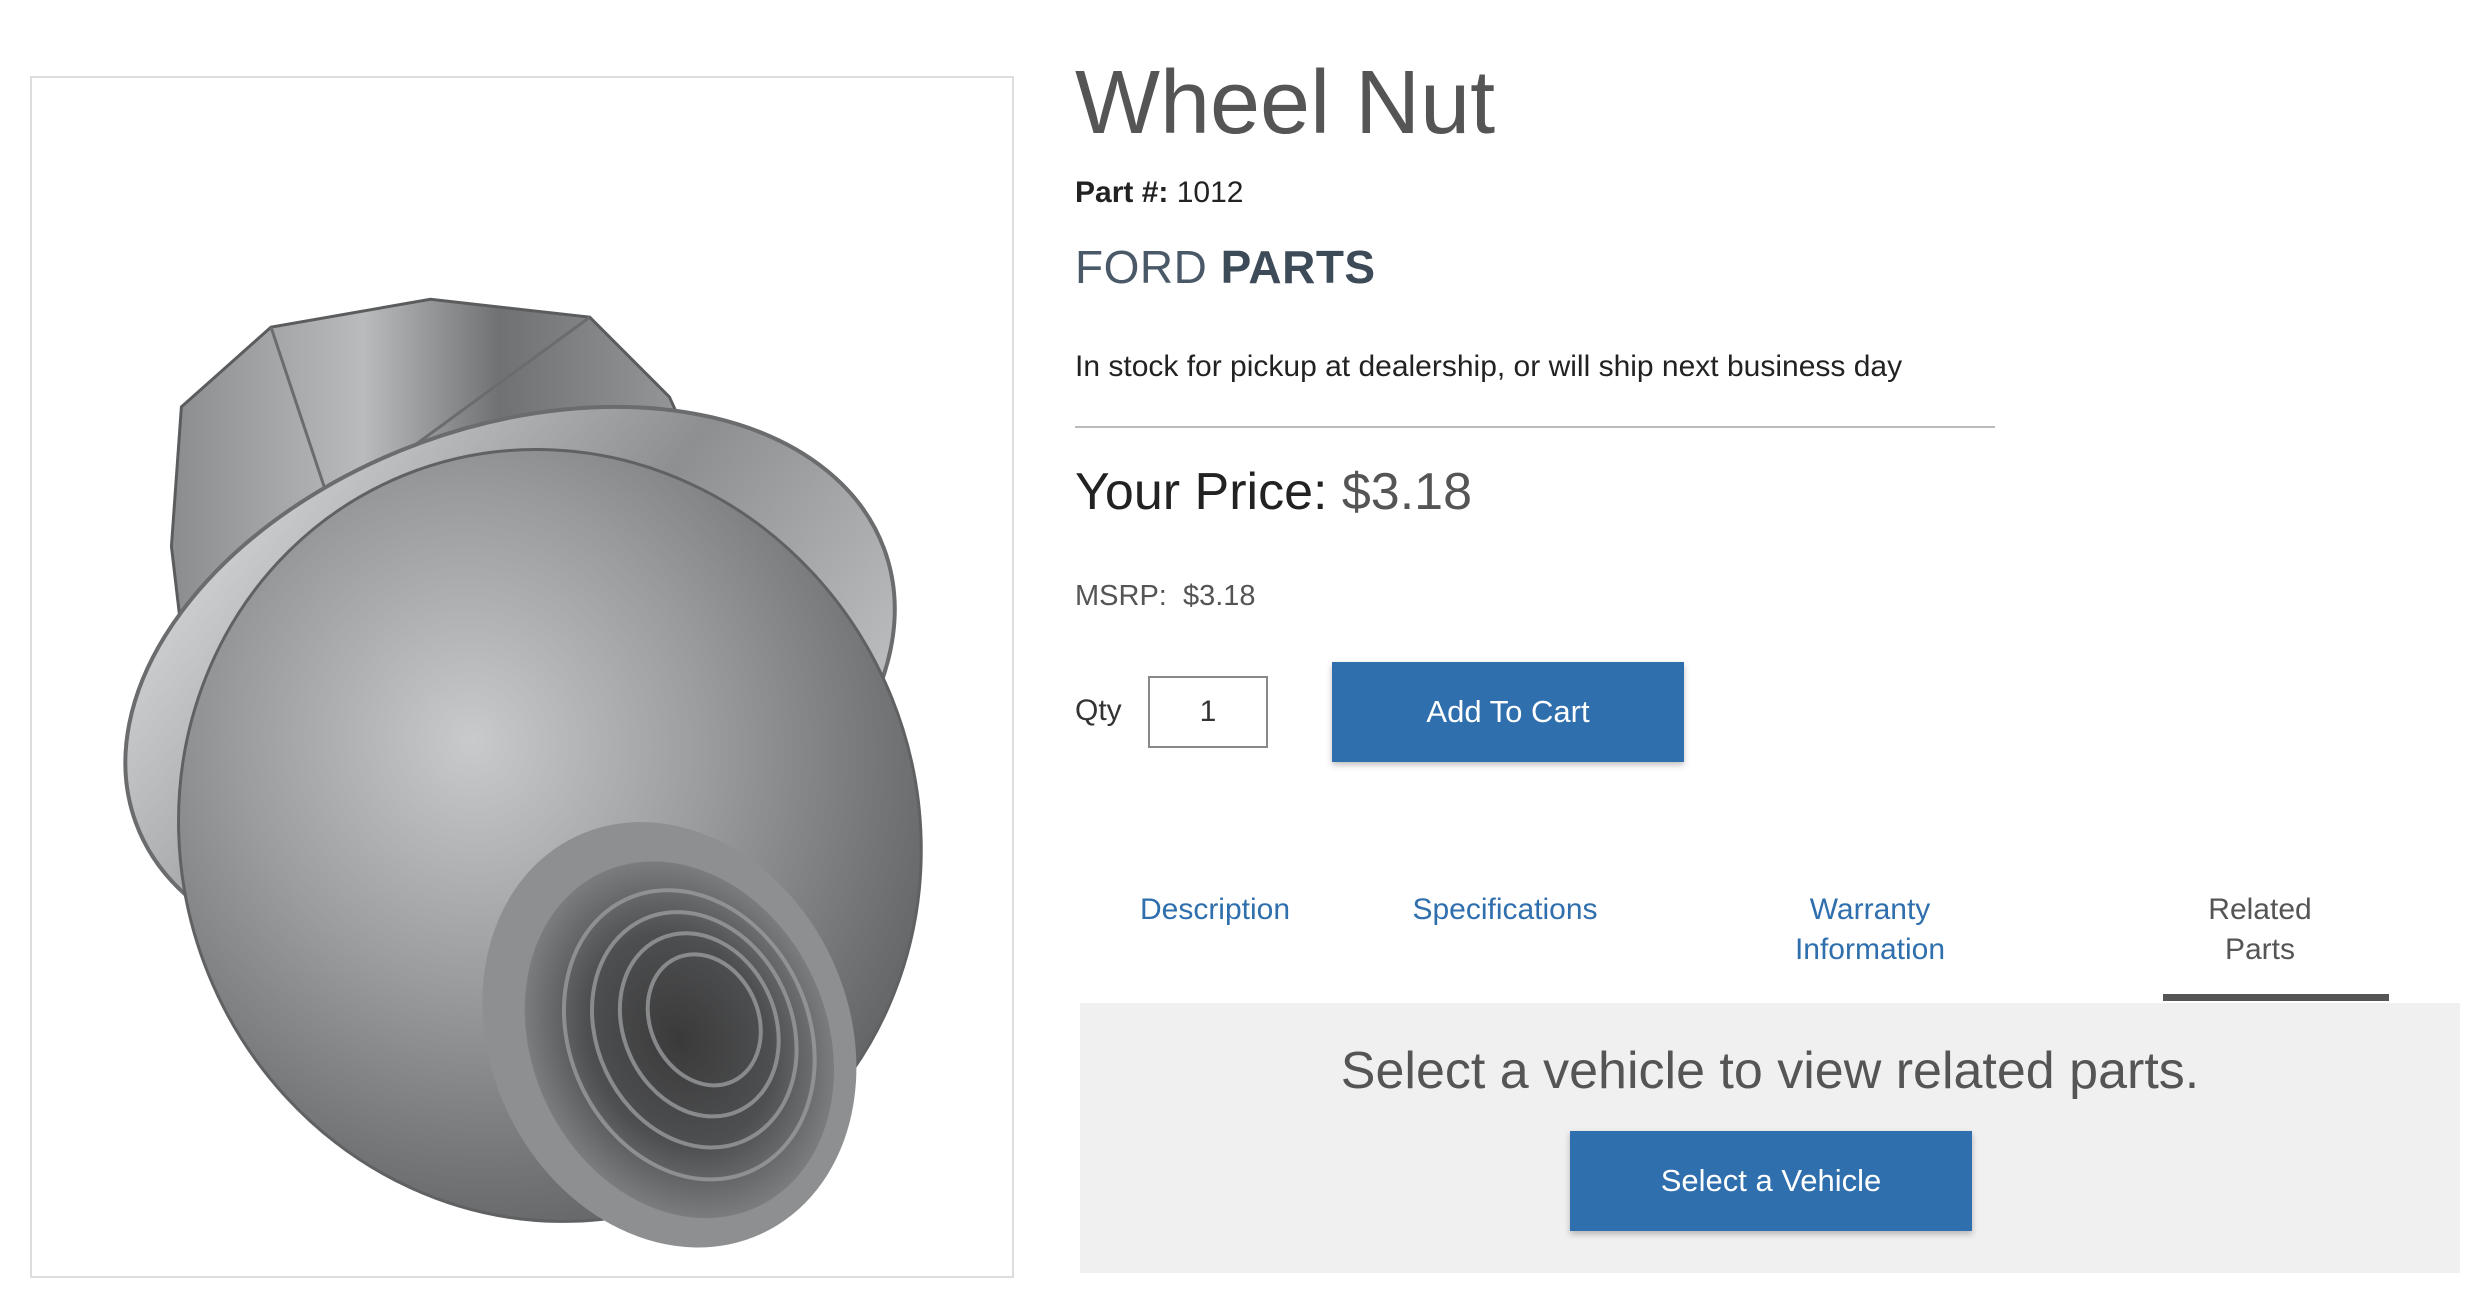 This screenshot has width=2476, height=1306. I want to click on divider, so click(1535, 427).